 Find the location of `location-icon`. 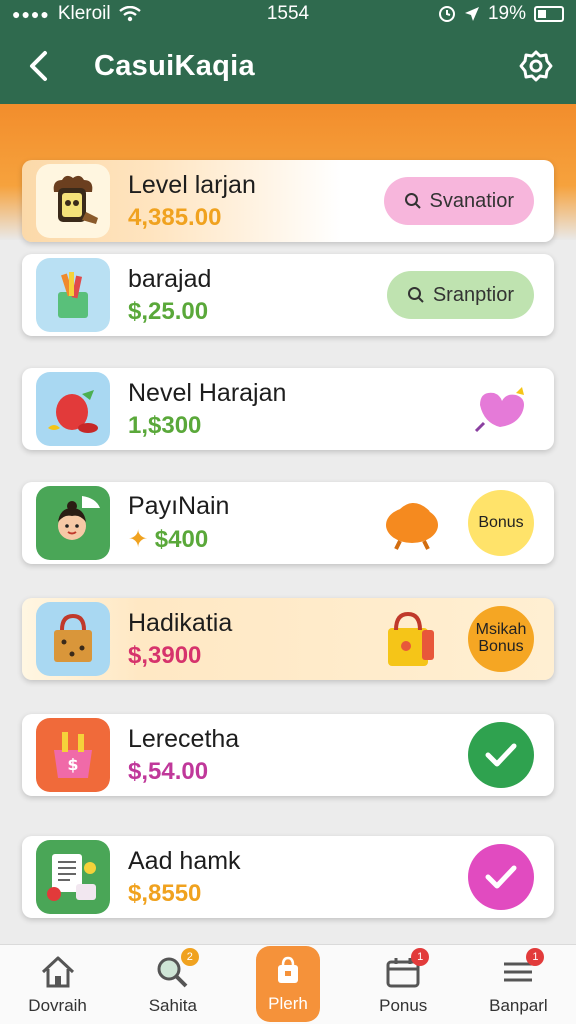

location-icon is located at coordinates (471, 14).